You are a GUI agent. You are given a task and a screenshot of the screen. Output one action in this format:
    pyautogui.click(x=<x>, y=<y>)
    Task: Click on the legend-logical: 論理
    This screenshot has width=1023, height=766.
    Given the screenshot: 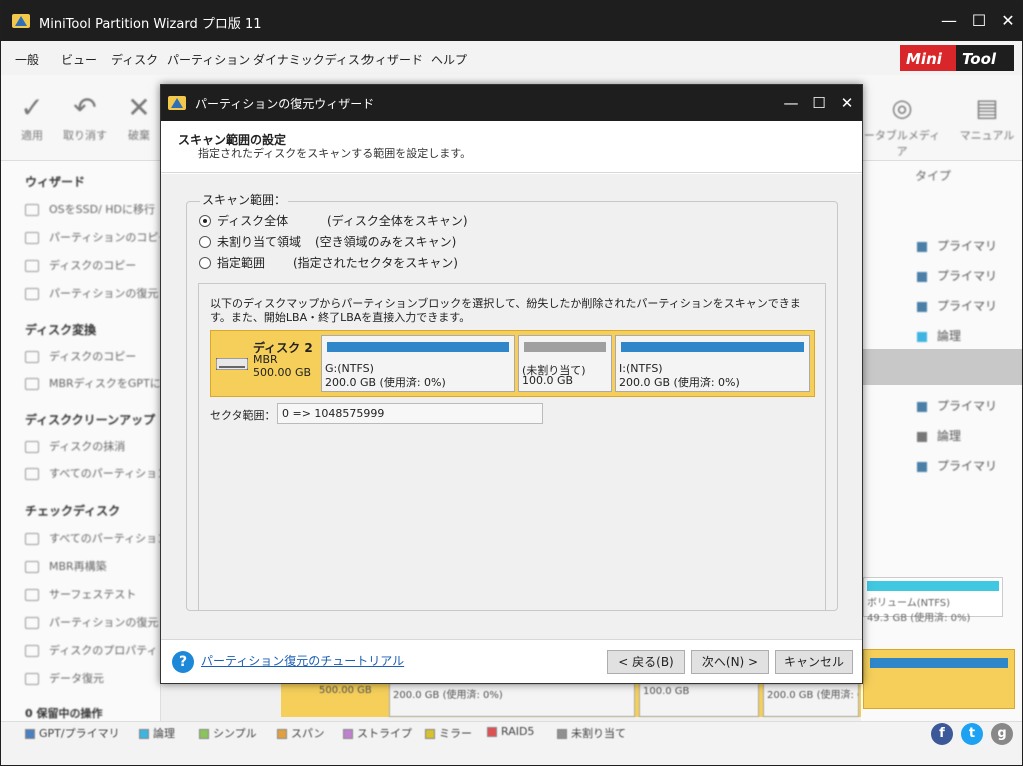 What is the action you would take?
    pyautogui.click(x=157, y=733)
    